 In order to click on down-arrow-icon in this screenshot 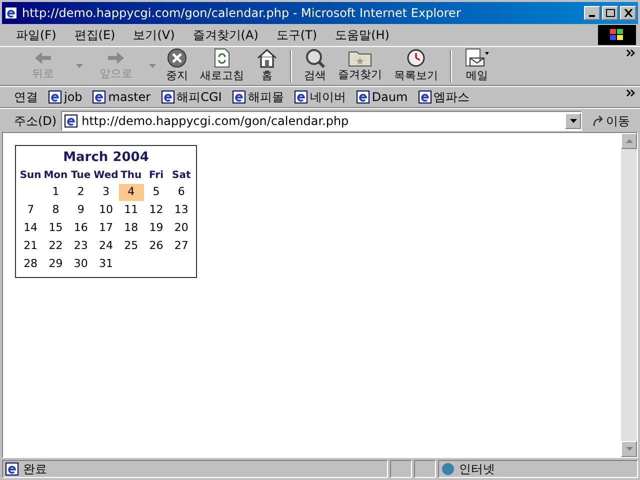, I will do `click(629, 449)`.